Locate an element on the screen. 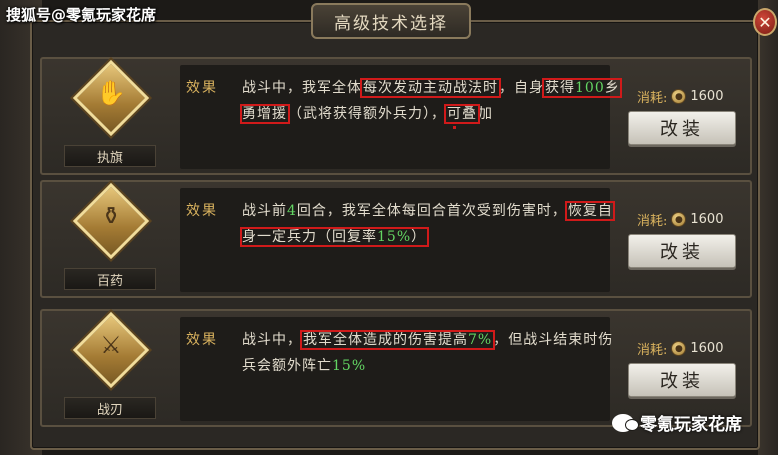 The height and width of the screenshot is (455, 778). desc-text: ，自身 is located at coordinates (521, 88).